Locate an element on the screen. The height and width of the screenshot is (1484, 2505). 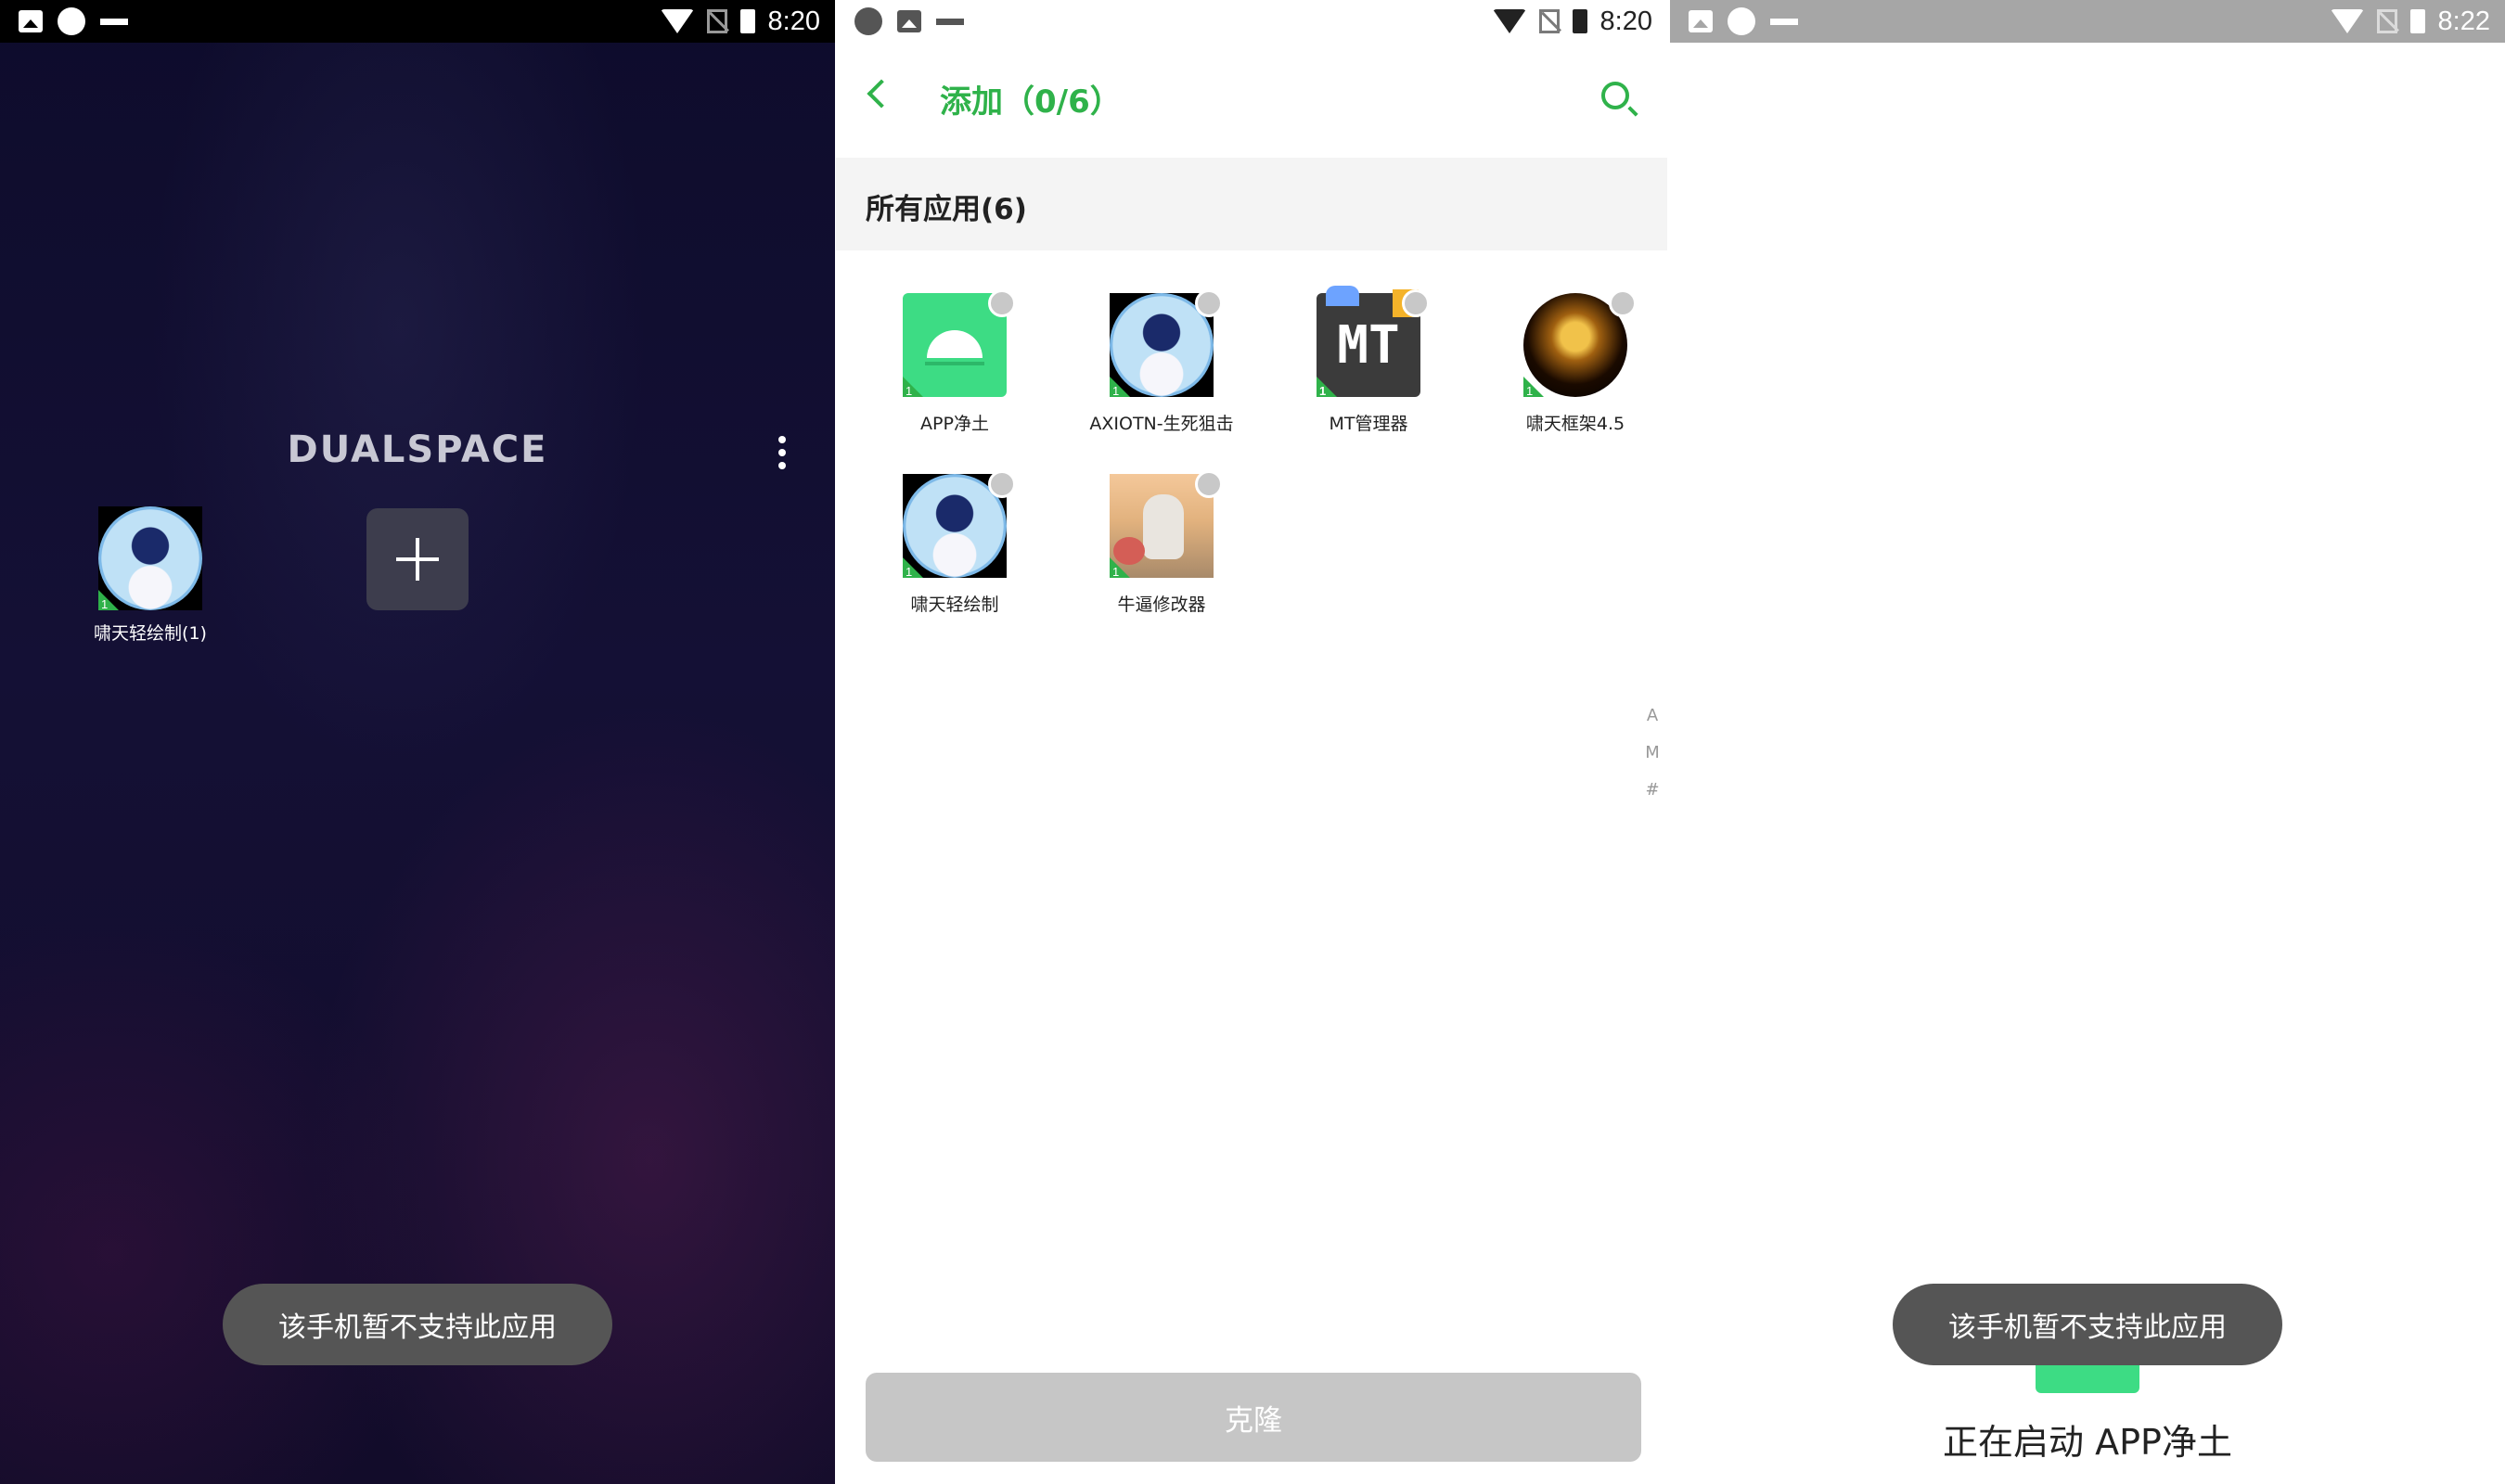
app-item-axiotn: AXIOTN-生死狙击 is located at coordinates (1162, 379).